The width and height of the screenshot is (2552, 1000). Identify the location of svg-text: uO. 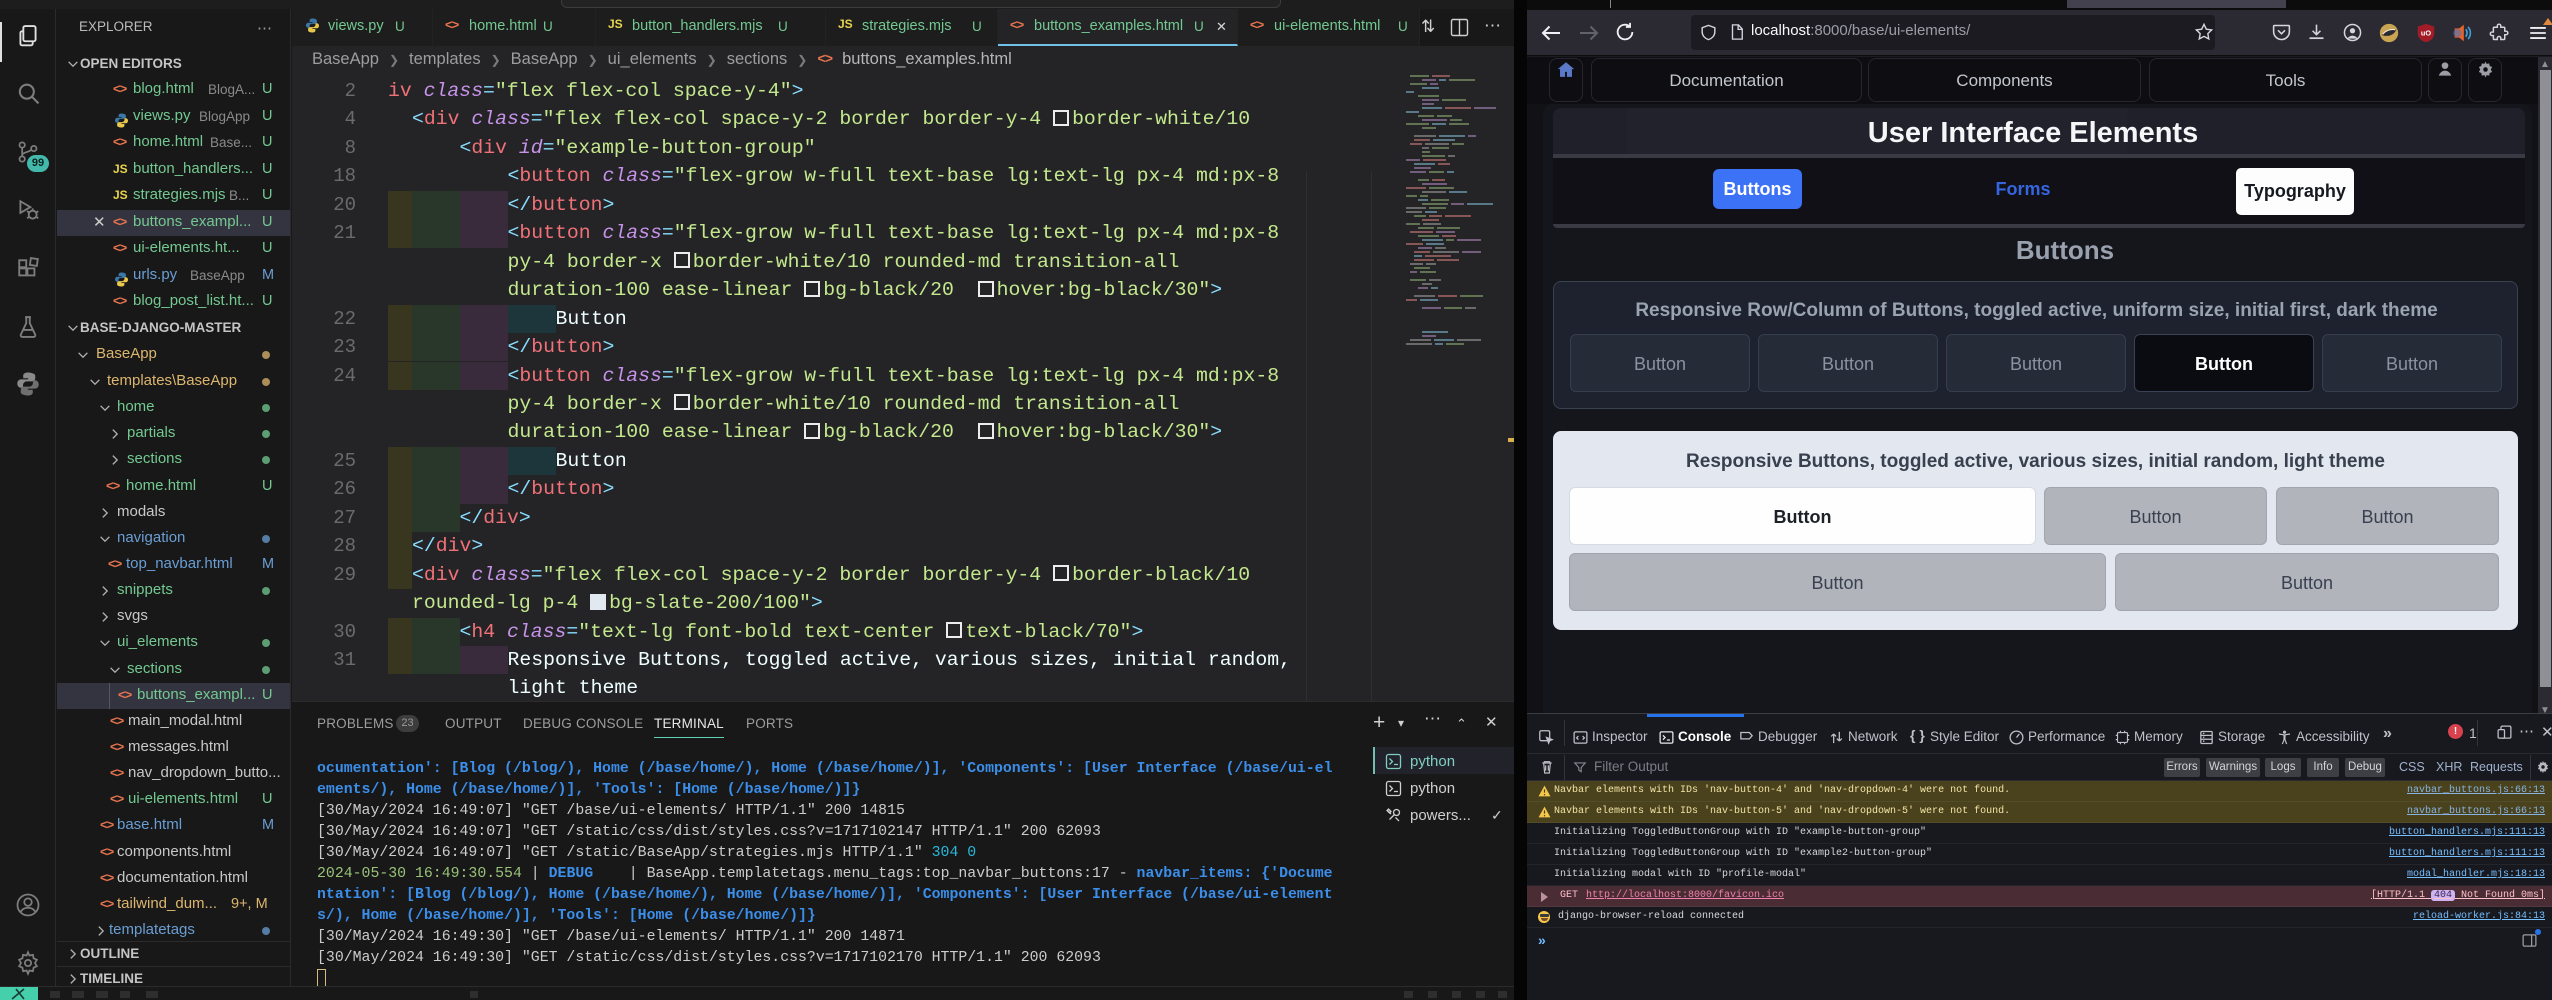
(2426, 32).